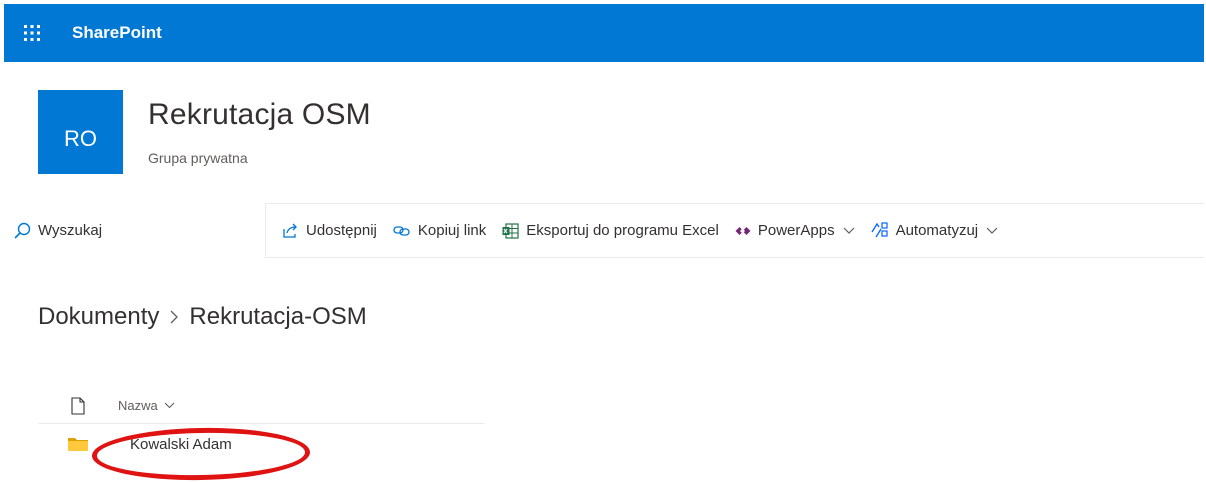 Image resolution: width=1206 pixels, height=482 pixels. What do you see at coordinates (604, 33) in the screenshot?
I see `suite-bar: SharePoint` at bounding box center [604, 33].